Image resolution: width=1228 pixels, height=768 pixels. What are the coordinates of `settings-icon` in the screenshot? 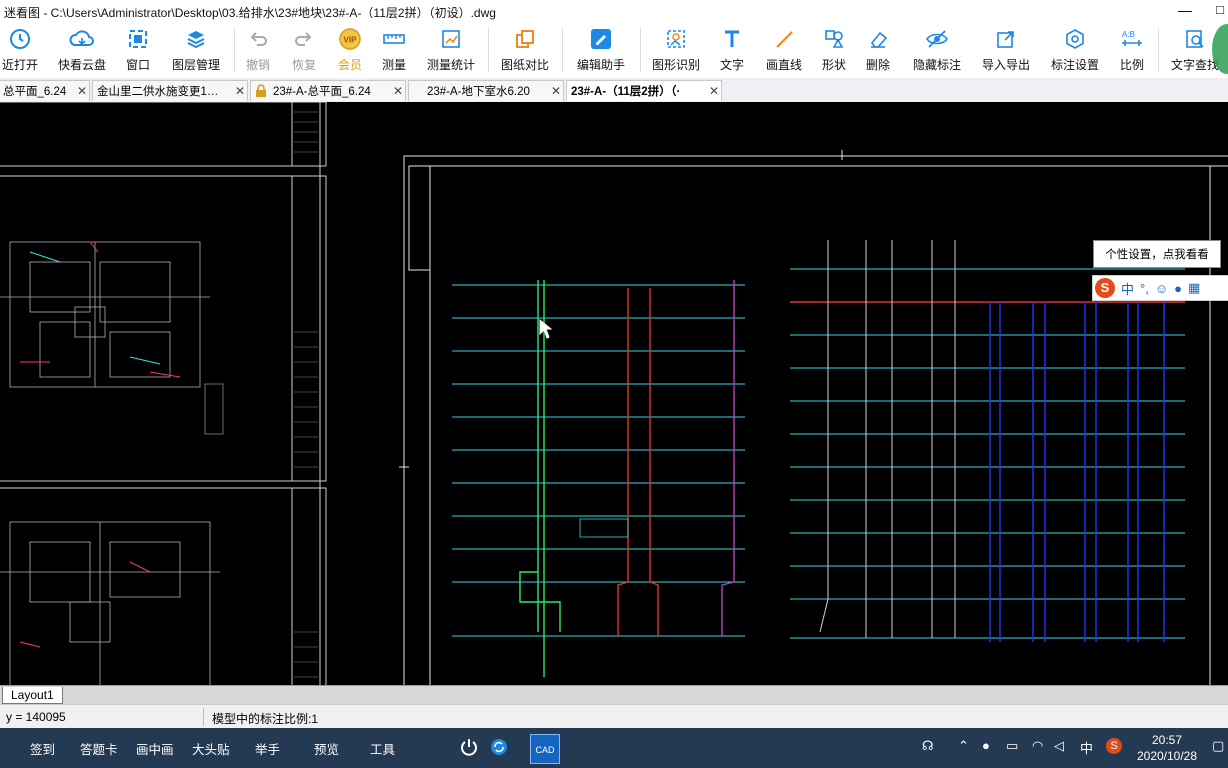 It's located at (1075, 39).